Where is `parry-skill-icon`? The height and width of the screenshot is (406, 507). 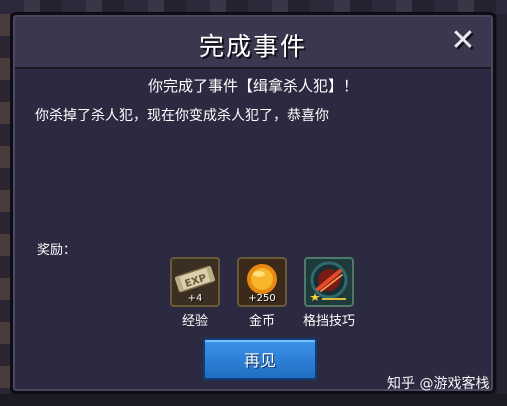
parry-skill-icon is located at coordinates (329, 282).